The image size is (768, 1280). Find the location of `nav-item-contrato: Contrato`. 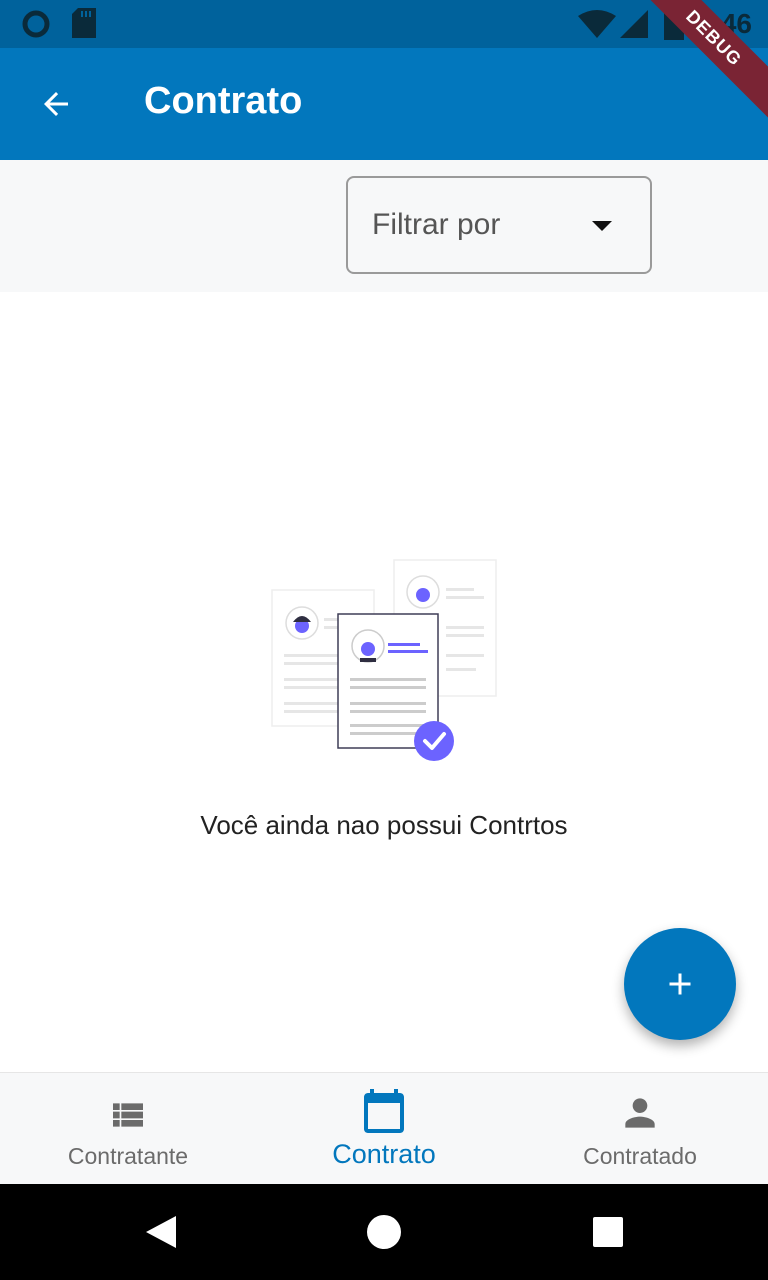

nav-item-contrato: Contrato is located at coordinates (384, 1129).